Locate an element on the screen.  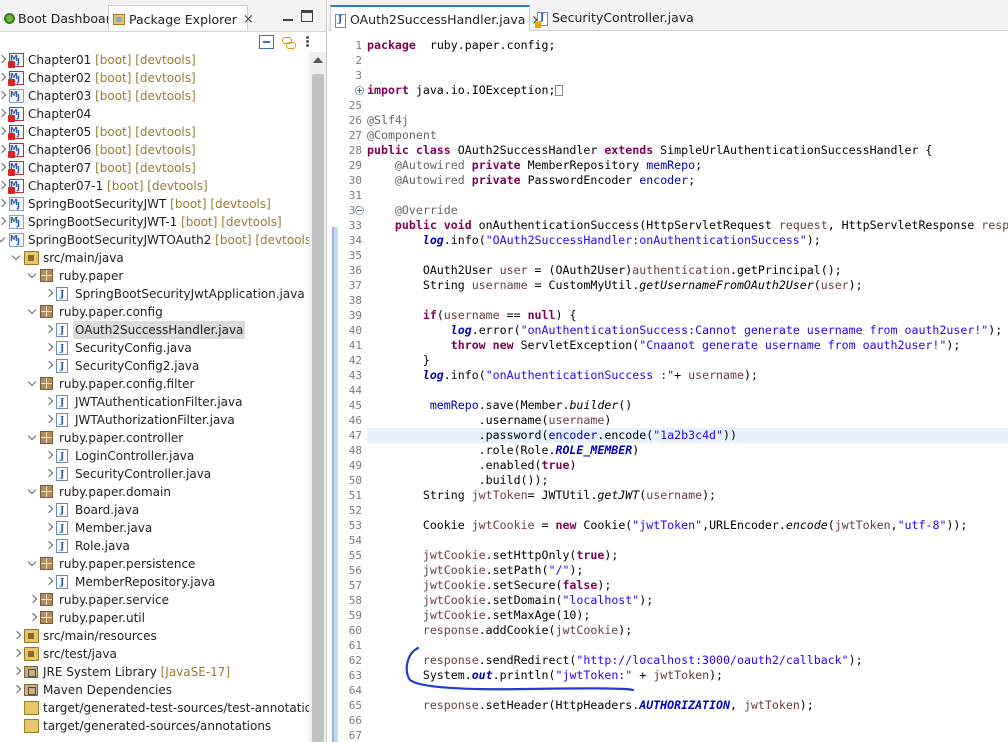
tree-item: SecurityConfig.java is located at coordinates (154, 348).